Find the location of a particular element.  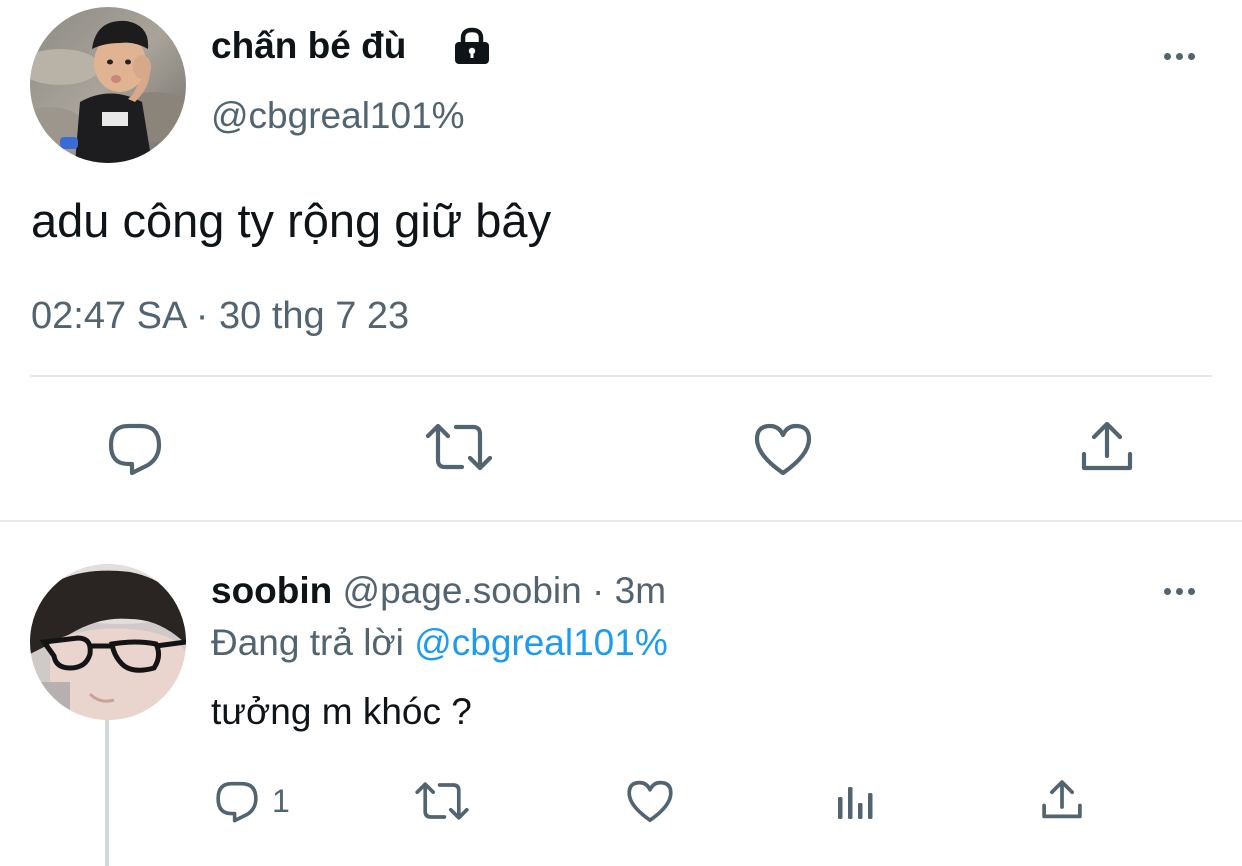

reply-tweet-header: soobin @page.soobin · 3m is located at coordinates (438, 591).